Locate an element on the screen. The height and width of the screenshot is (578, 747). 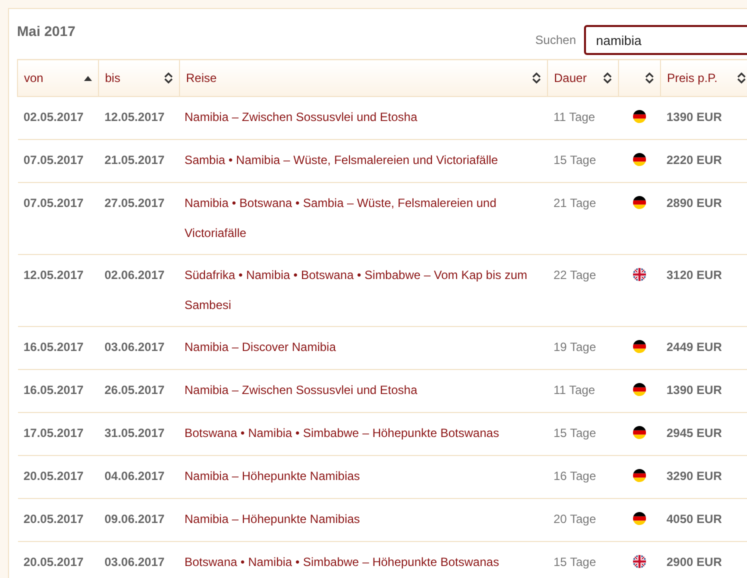
table-cell: 17.05.2017 is located at coordinates (58, 434).